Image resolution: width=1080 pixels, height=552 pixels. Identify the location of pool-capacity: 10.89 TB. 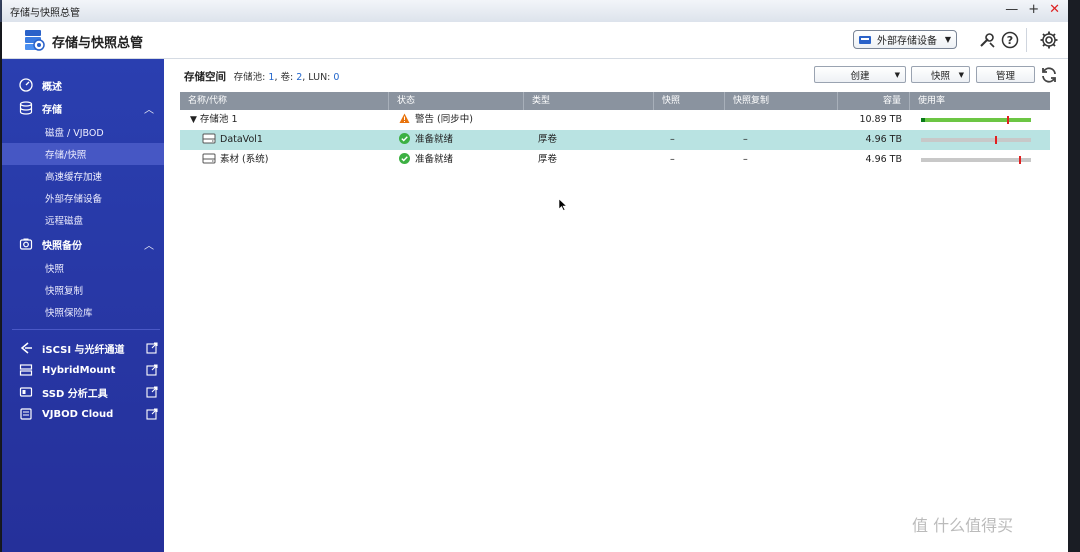
(880, 119).